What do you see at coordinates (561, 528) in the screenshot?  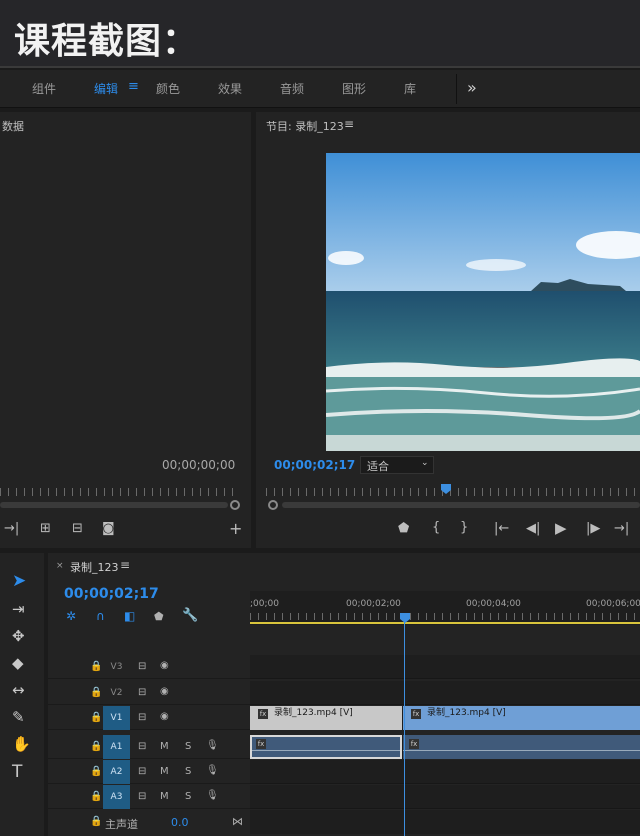 I see `play-icon: ▶` at bounding box center [561, 528].